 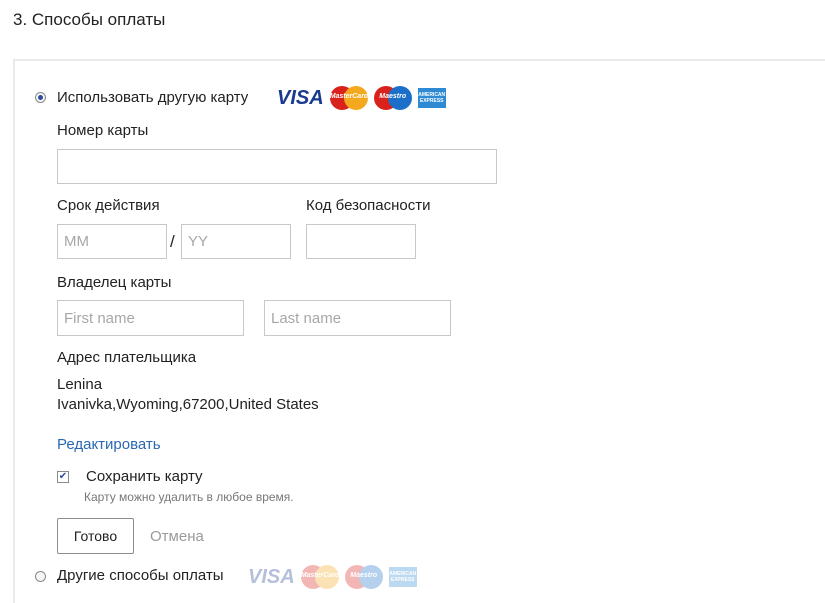 What do you see at coordinates (80, 384) in the screenshot?
I see `billing-address-line1: Lenina` at bounding box center [80, 384].